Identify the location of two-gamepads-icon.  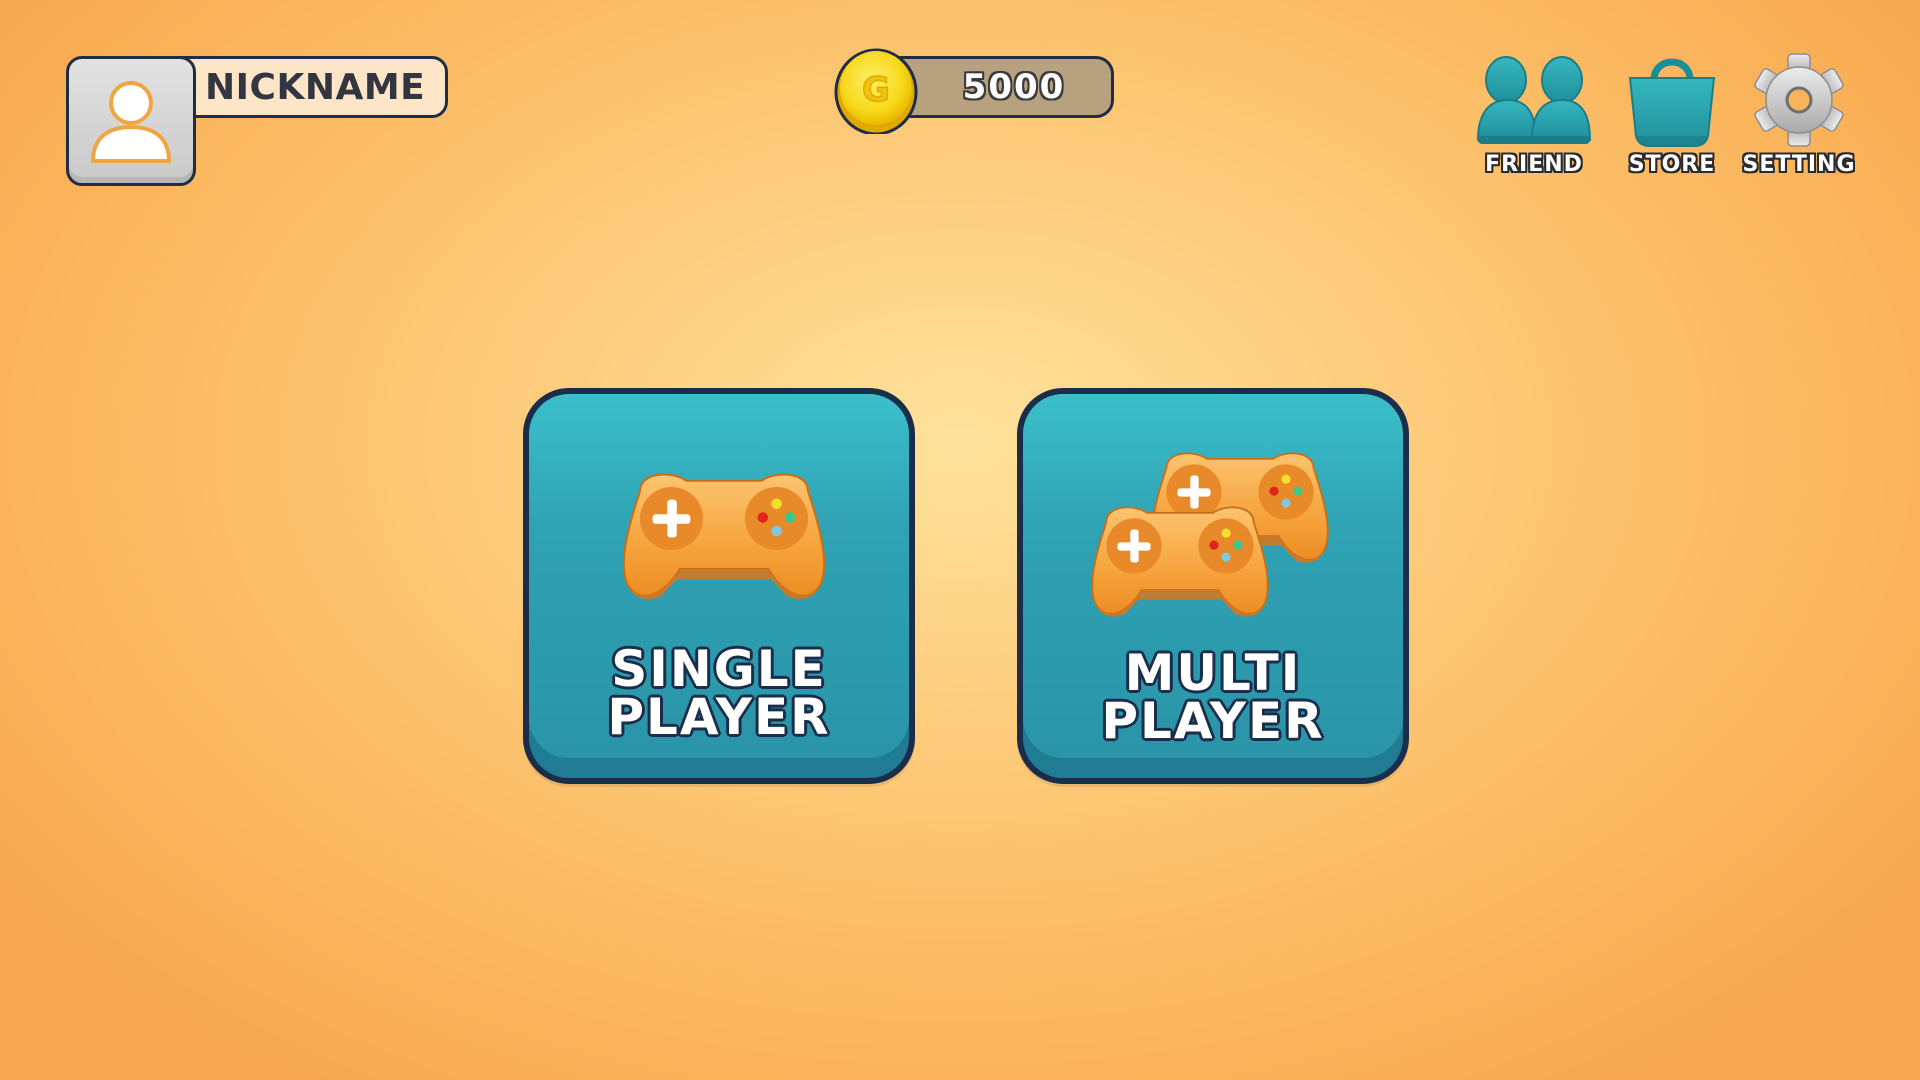
(1210, 535).